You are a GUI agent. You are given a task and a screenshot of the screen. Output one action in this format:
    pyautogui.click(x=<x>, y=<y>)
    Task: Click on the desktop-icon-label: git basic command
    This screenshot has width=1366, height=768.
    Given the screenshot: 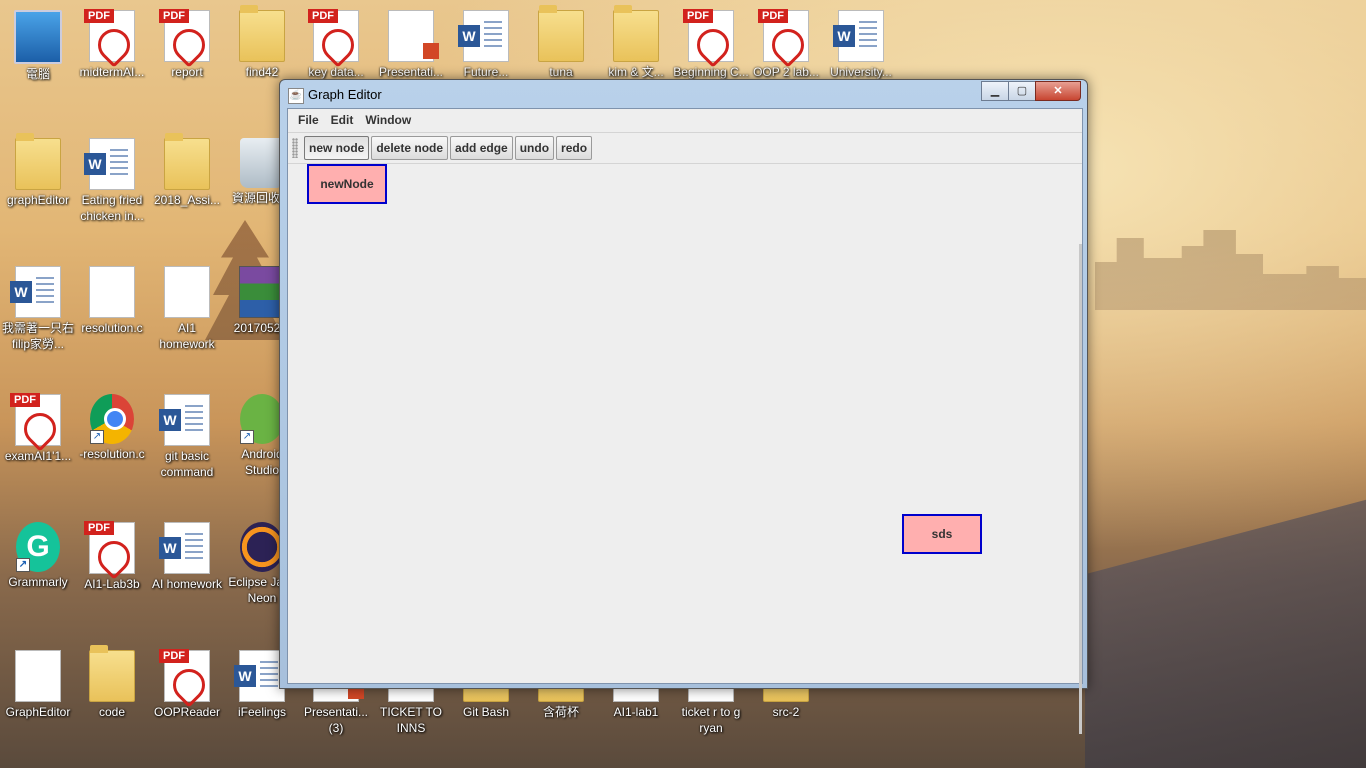 What is the action you would take?
    pyautogui.click(x=187, y=464)
    